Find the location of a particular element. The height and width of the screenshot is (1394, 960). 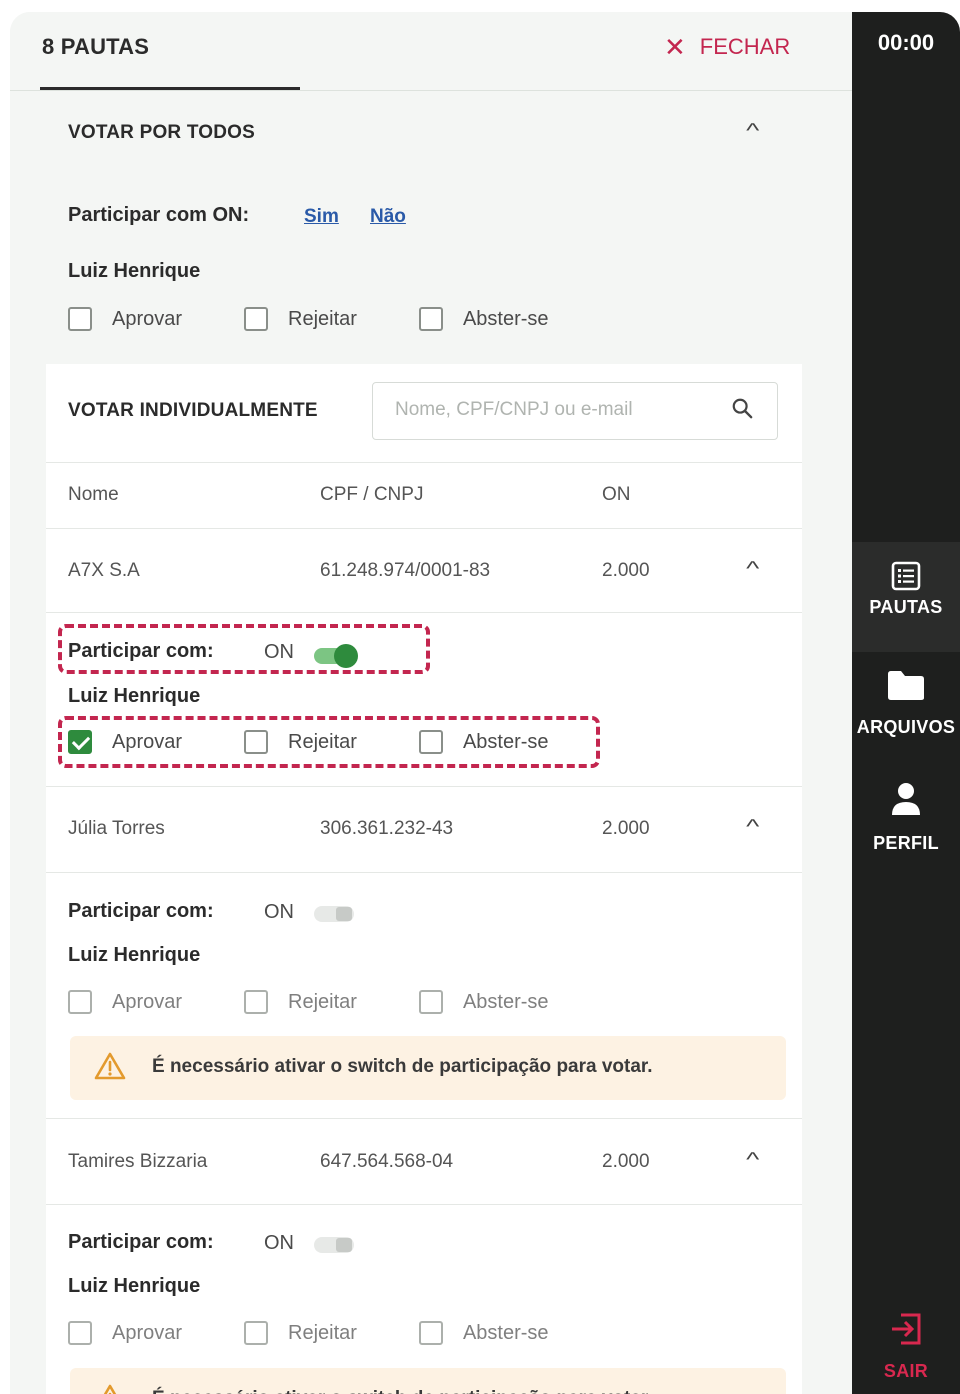

column-header-doc: CPF / CNPJ is located at coordinates (372, 494).